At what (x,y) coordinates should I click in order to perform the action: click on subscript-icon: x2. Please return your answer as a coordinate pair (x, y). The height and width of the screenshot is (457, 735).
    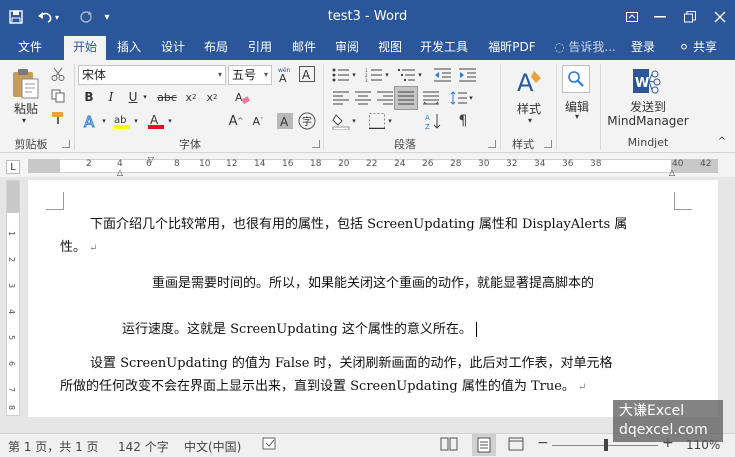
    Looking at the image, I should click on (191, 97).